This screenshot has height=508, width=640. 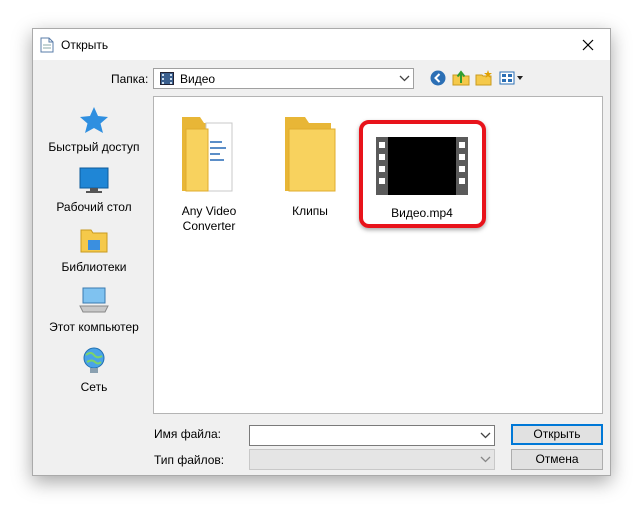 What do you see at coordinates (207, 154) in the screenshot?
I see `folder-with-content-icon` at bounding box center [207, 154].